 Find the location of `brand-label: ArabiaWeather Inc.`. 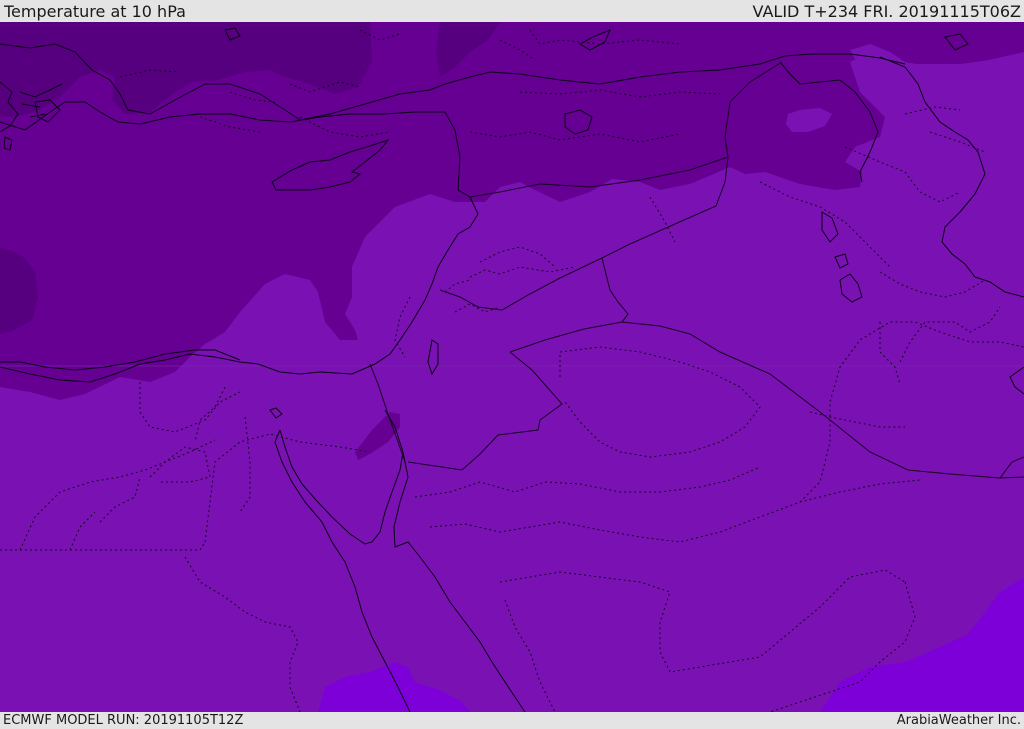

brand-label: ArabiaWeather Inc. is located at coordinates (958, 720).